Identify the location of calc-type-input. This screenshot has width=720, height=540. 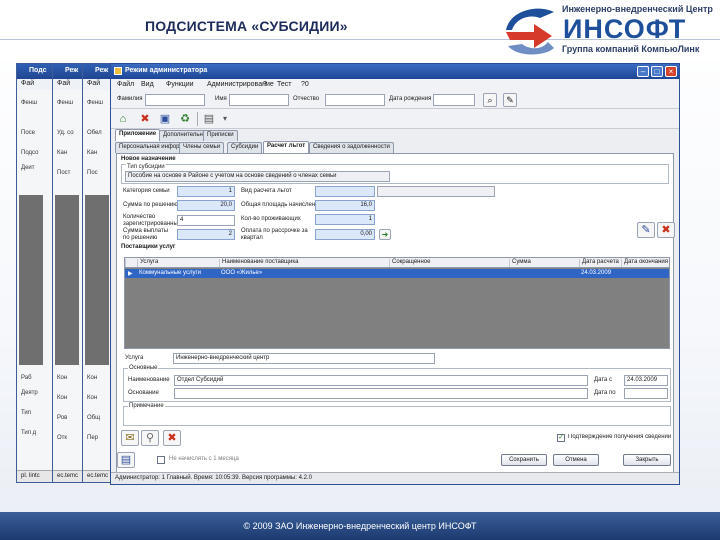
(345, 191).